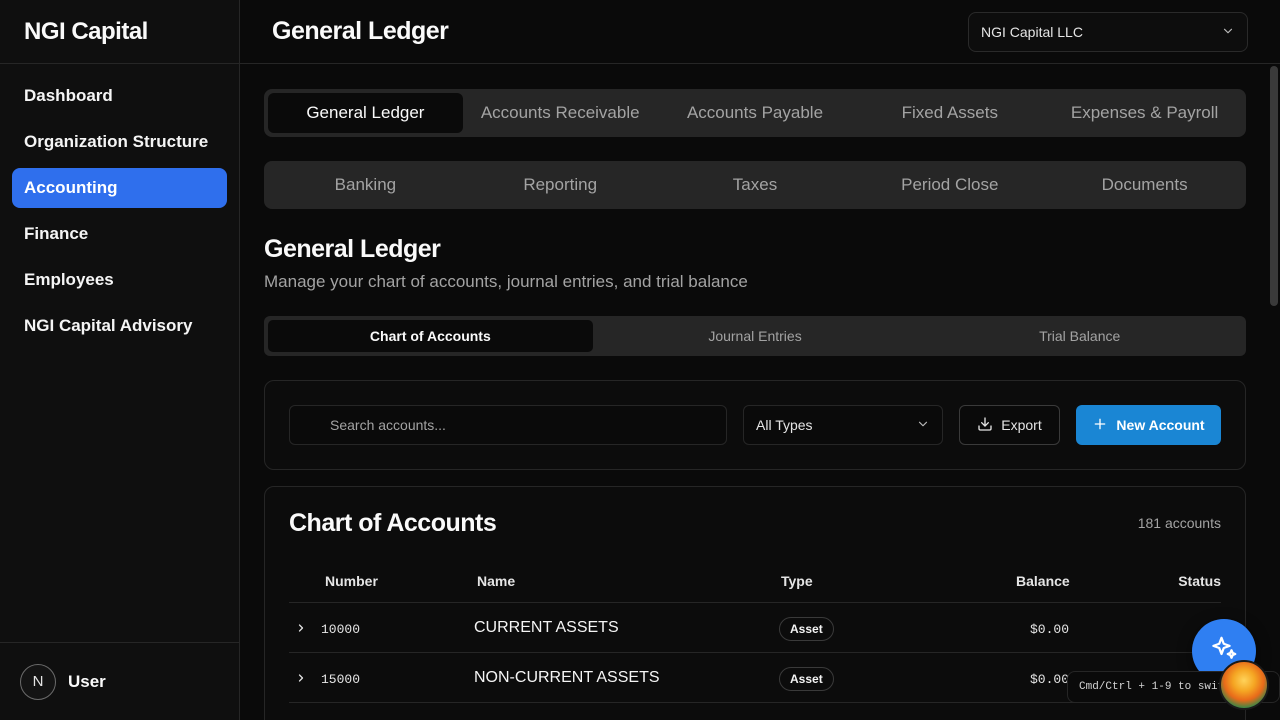 This screenshot has width=1280, height=720. I want to click on tab-period-close: Period Close, so click(949, 185).